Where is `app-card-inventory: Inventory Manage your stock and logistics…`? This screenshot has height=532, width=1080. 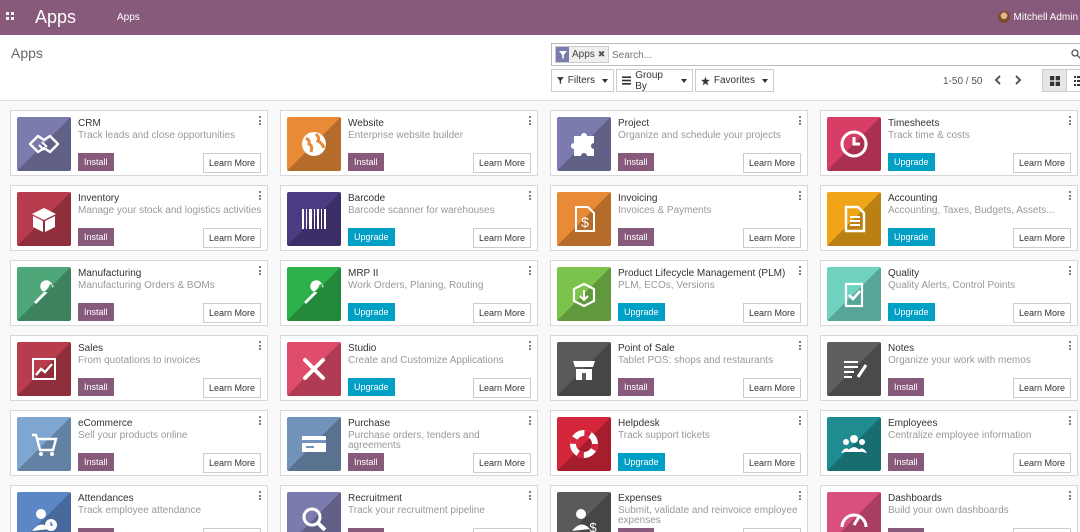
app-card-inventory: Inventory Manage your stock and logistics… is located at coordinates (139, 218).